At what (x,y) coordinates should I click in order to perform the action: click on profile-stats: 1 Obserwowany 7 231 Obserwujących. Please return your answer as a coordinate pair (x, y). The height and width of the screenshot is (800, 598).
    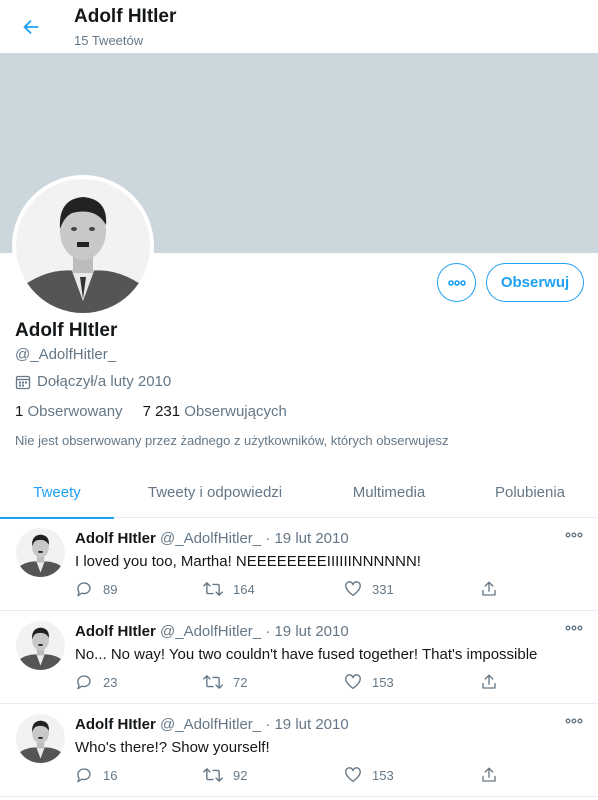
    Looking at the image, I should click on (151, 411).